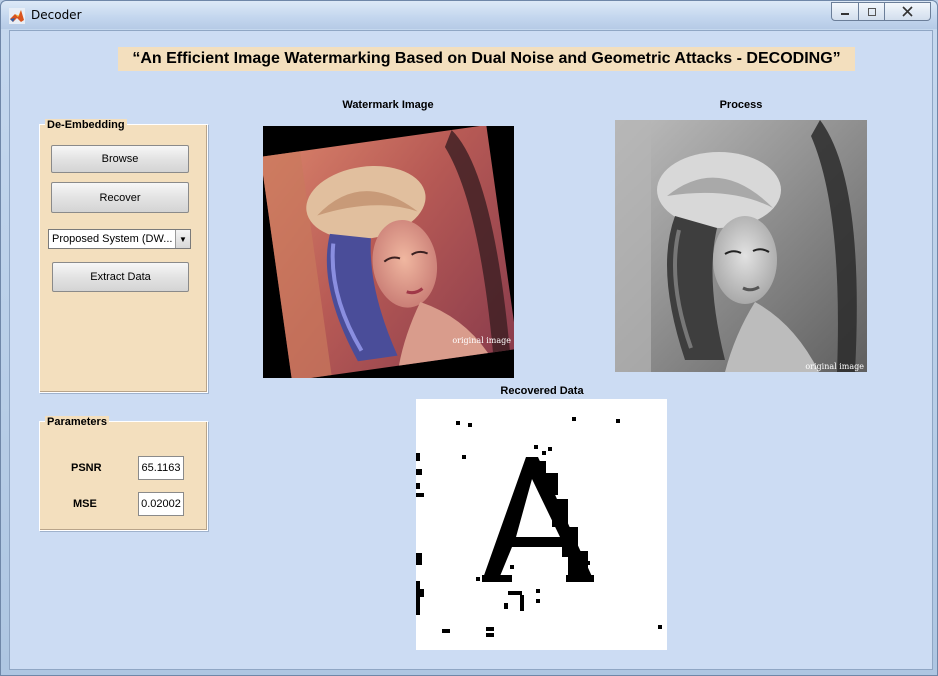 The height and width of the screenshot is (676, 938). What do you see at coordinates (469, 15) in the screenshot?
I see `title-bar: Decoder` at bounding box center [469, 15].